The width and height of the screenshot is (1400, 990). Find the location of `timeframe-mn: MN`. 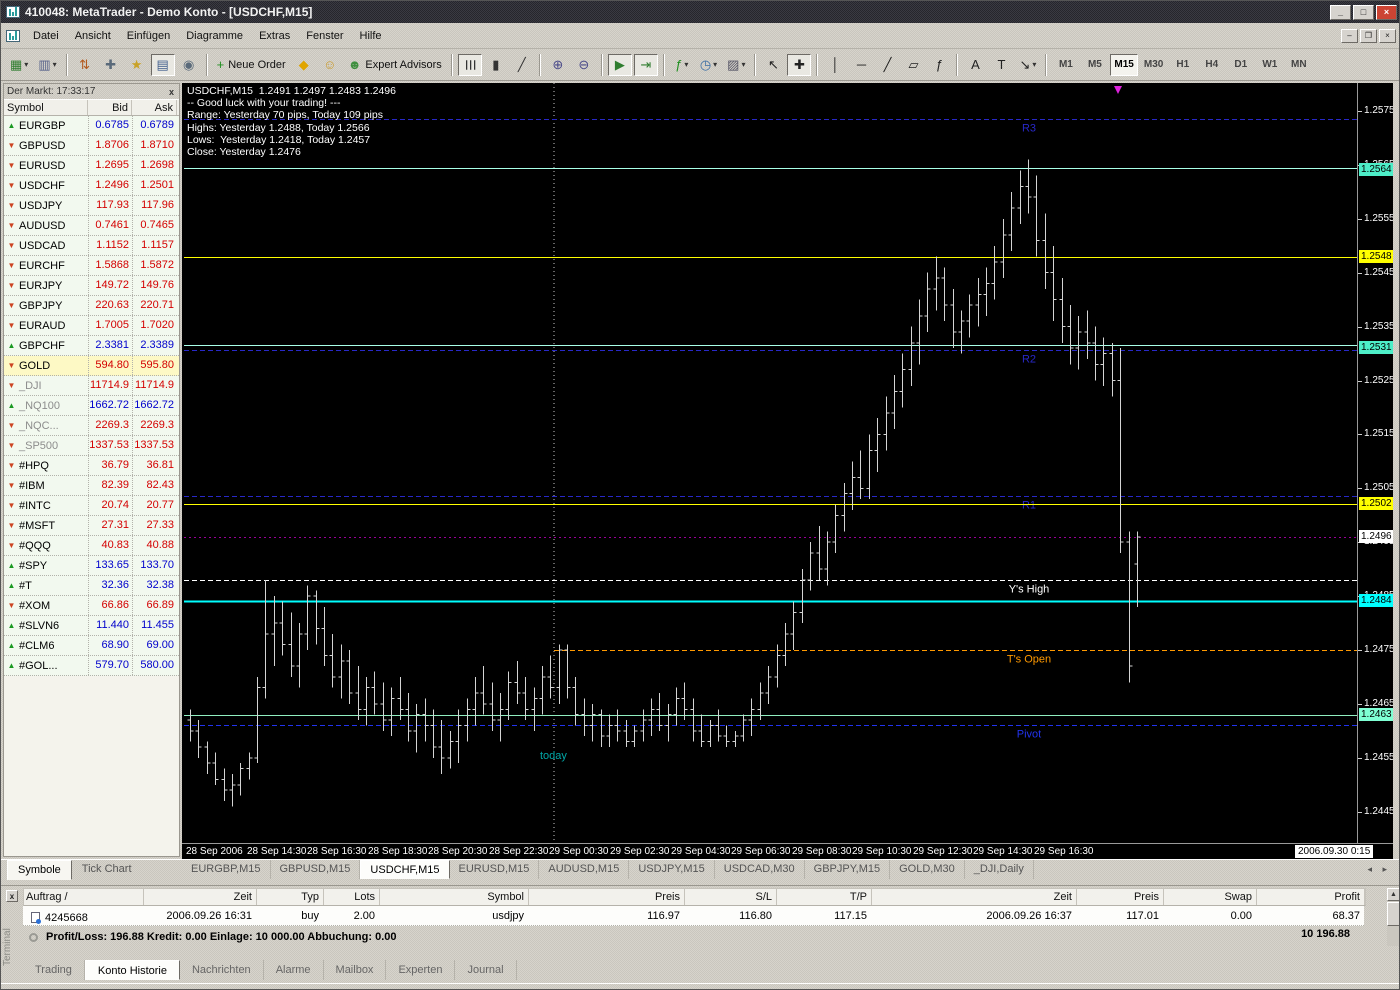

timeframe-mn: MN is located at coordinates (1298, 65).